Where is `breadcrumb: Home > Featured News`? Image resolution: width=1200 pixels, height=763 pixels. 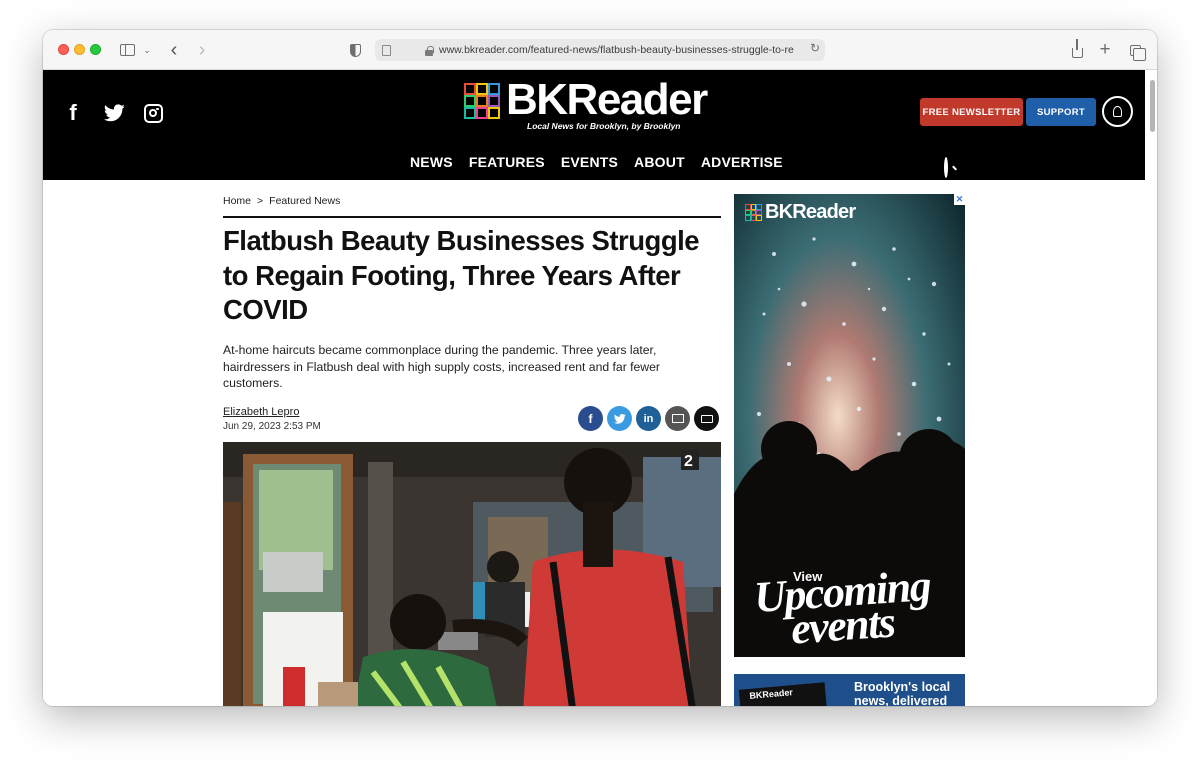 breadcrumb: Home > Featured News is located at coordinates (281, 201).